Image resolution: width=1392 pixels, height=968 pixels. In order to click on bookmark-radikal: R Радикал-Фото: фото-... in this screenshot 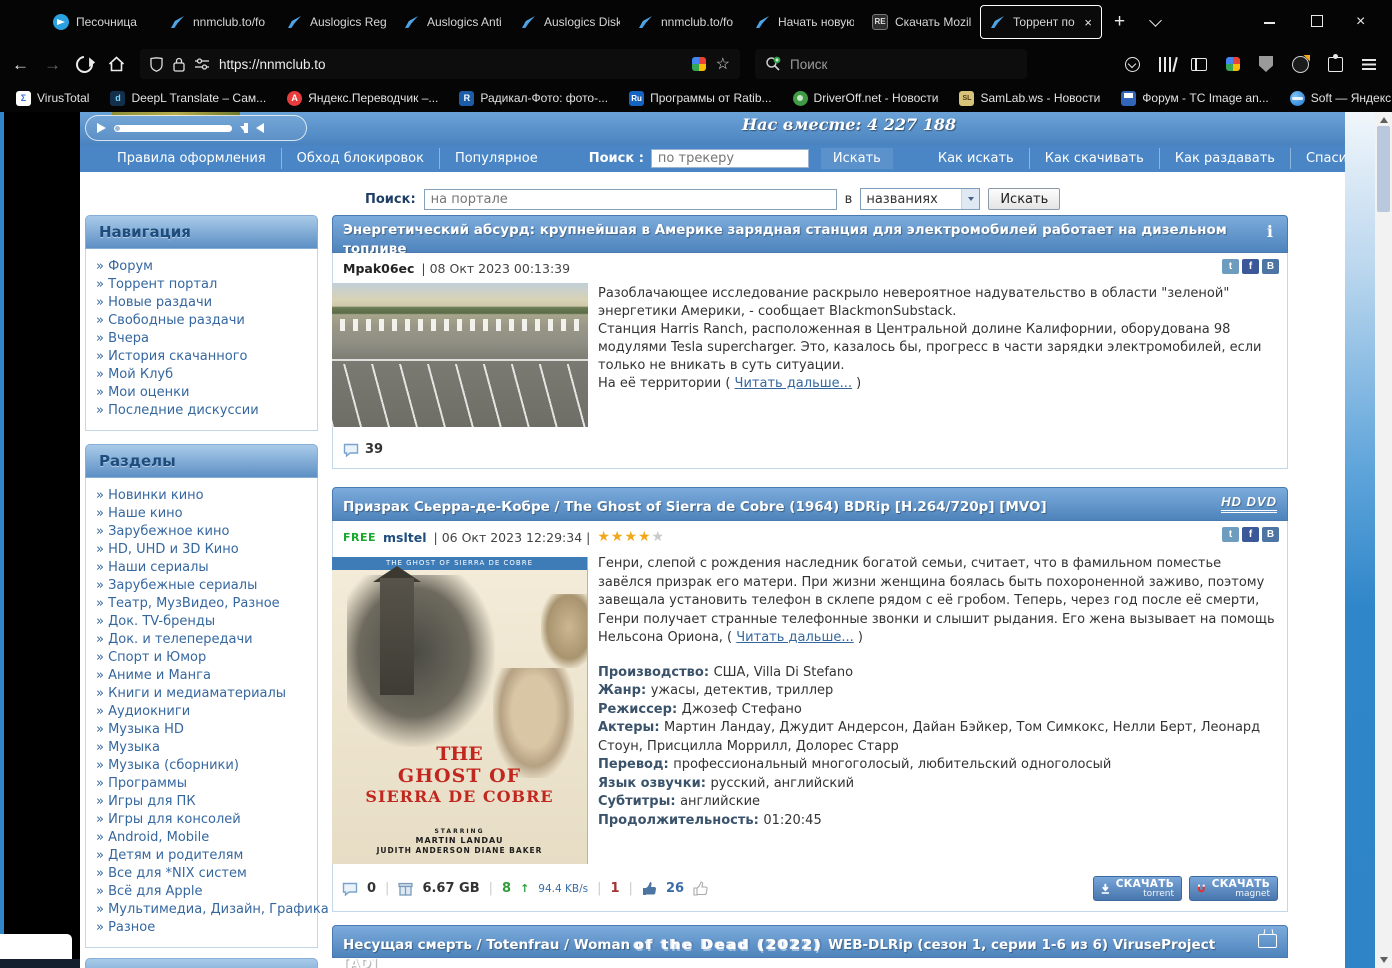, I will do `click(533, 98)`.